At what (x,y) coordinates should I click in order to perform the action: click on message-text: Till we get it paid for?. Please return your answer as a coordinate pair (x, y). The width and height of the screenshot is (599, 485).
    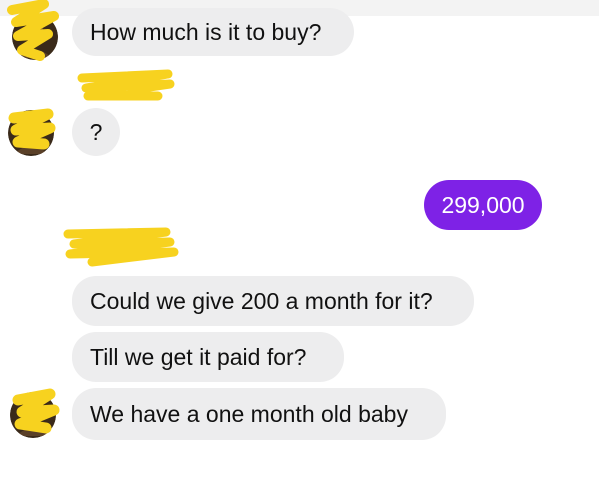
    Looking at the image, I should click on (198, 356).